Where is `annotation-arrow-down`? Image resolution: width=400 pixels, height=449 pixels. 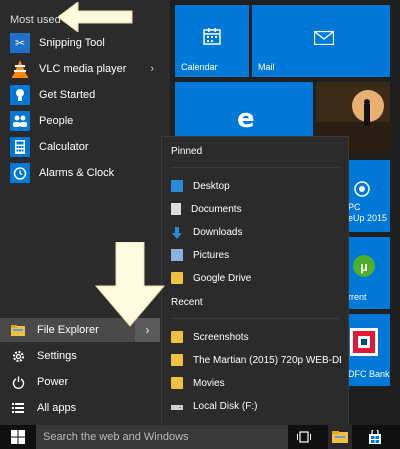
annotation-arrow-down is located at coordinates (130, 287).